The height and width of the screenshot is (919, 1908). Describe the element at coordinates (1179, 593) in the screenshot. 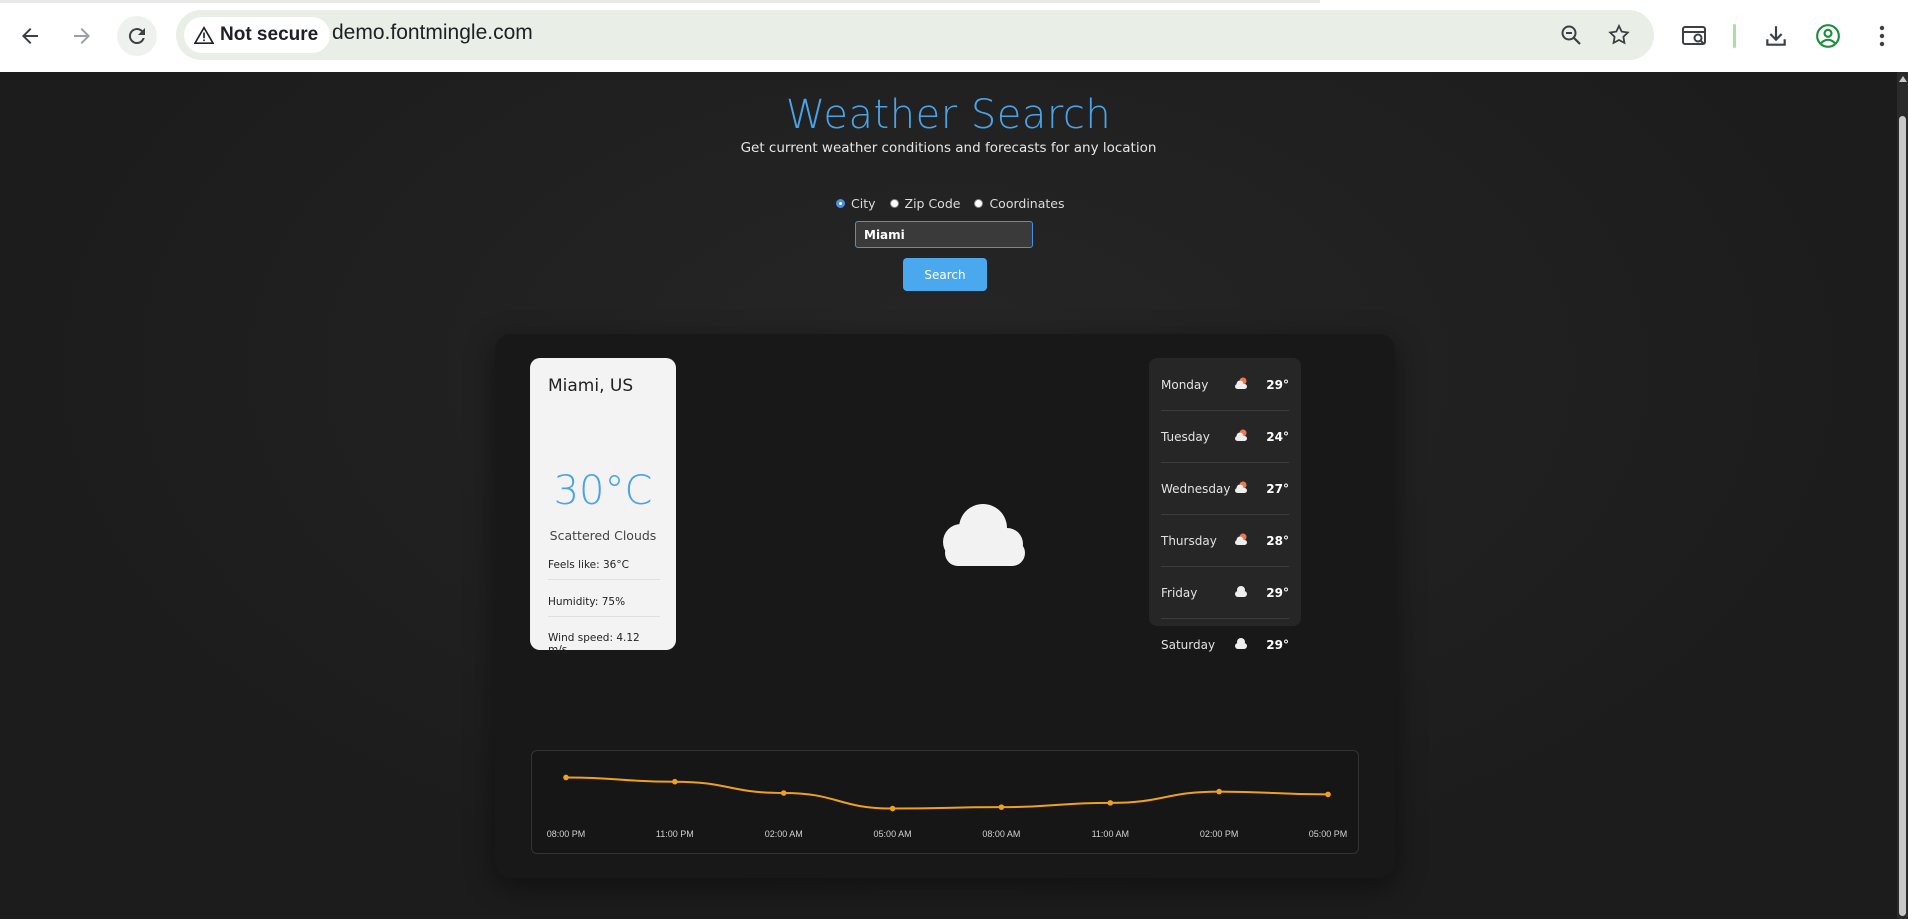

I see `forecast-day: Friday` at that location.